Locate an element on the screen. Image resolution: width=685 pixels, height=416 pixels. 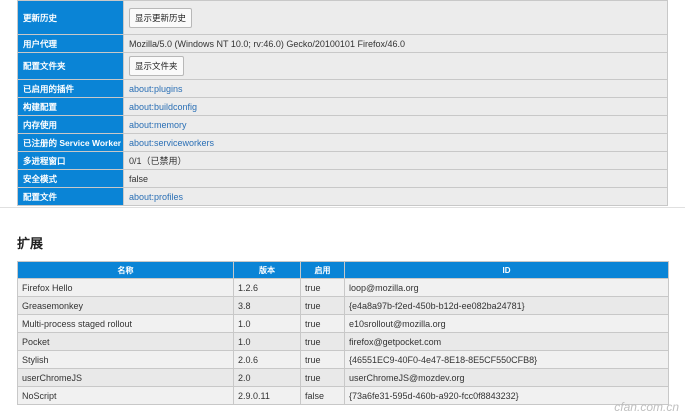
extension-name: Pocket is located at coordinates (125, 341).